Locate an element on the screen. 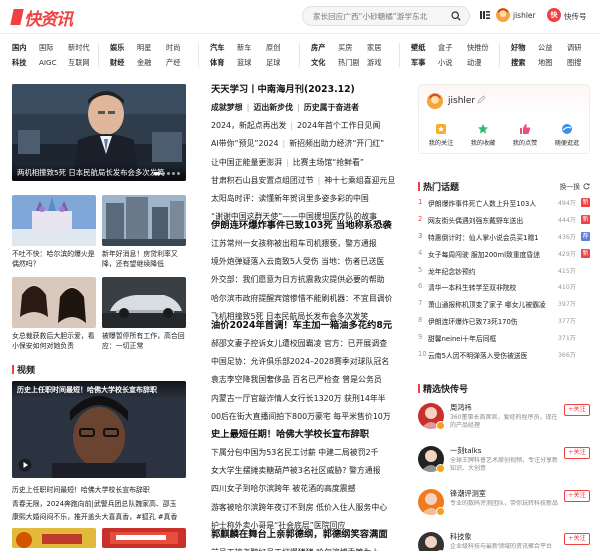 The width and height of the screenshot is (600, 551). news-link: 神十七乘组喜迎元旦 is located at coordinates (359, 180).